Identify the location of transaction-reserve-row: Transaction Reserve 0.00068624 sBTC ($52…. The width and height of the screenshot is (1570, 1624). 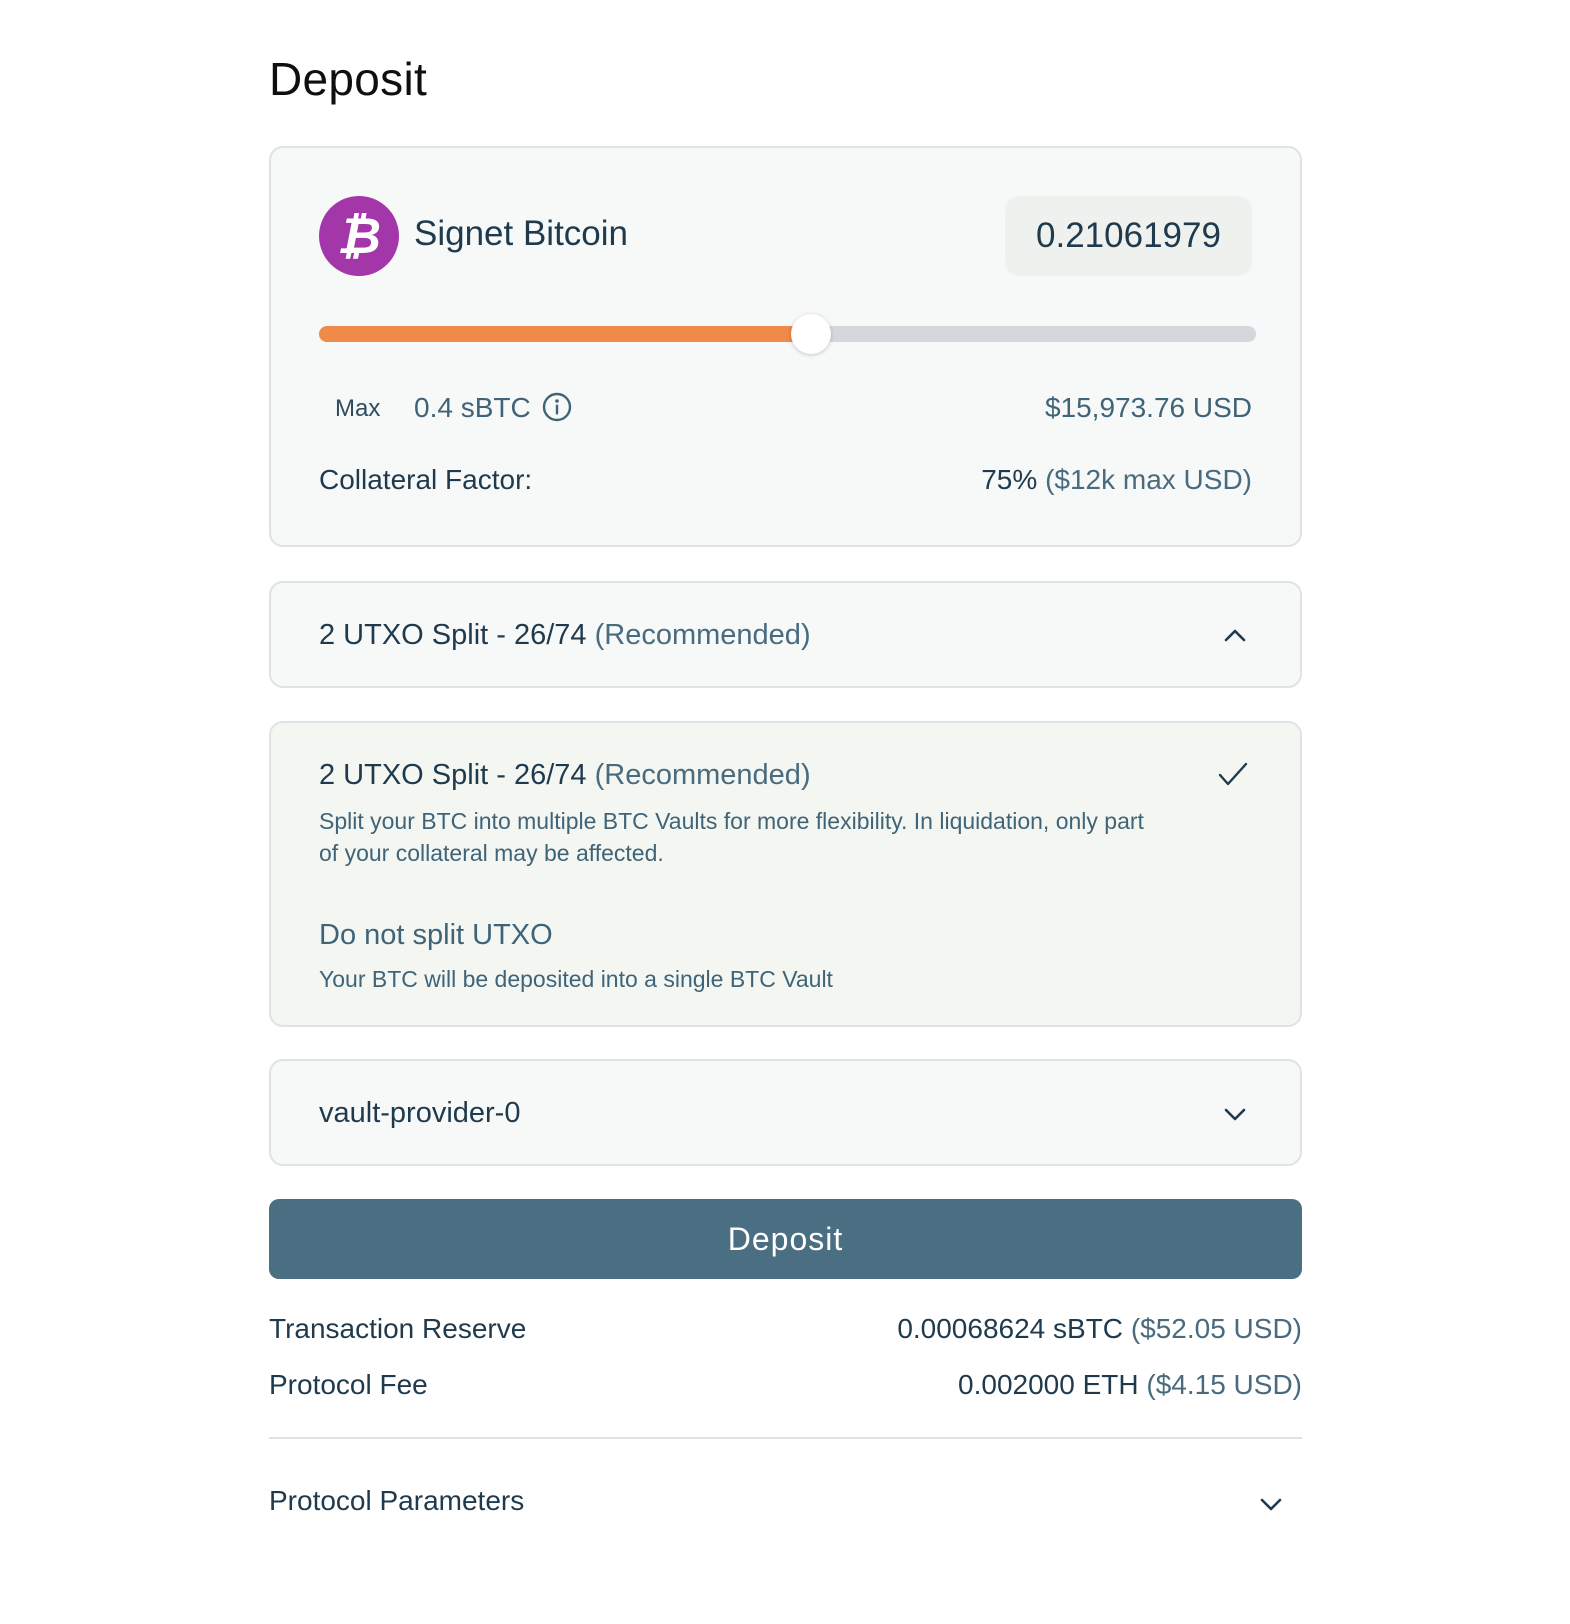
(785, 1333).